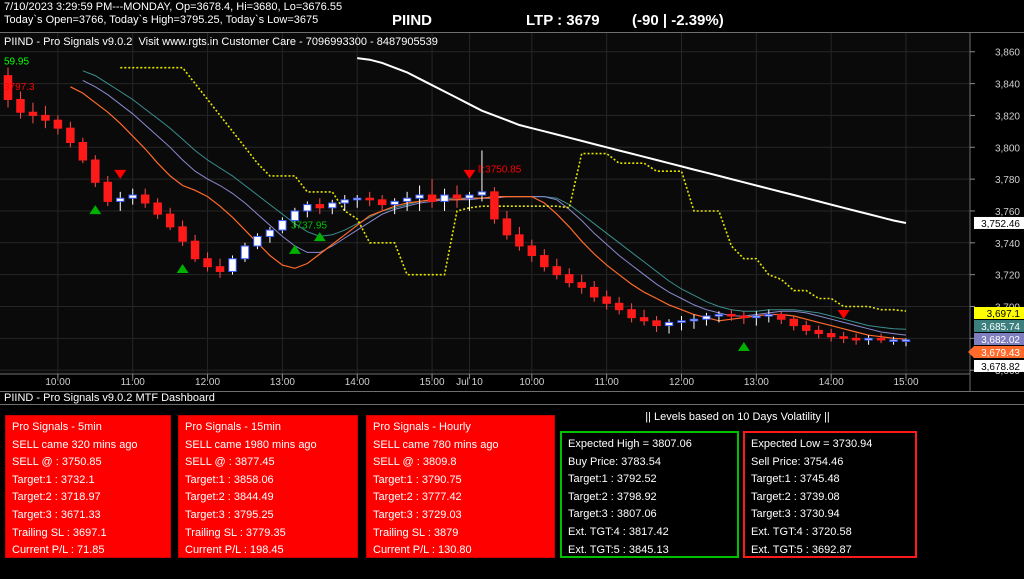  Describe the element at coordinates (57, 427) in the screenshot. I see `panel-line: Pro Signals - 5min` at that location.